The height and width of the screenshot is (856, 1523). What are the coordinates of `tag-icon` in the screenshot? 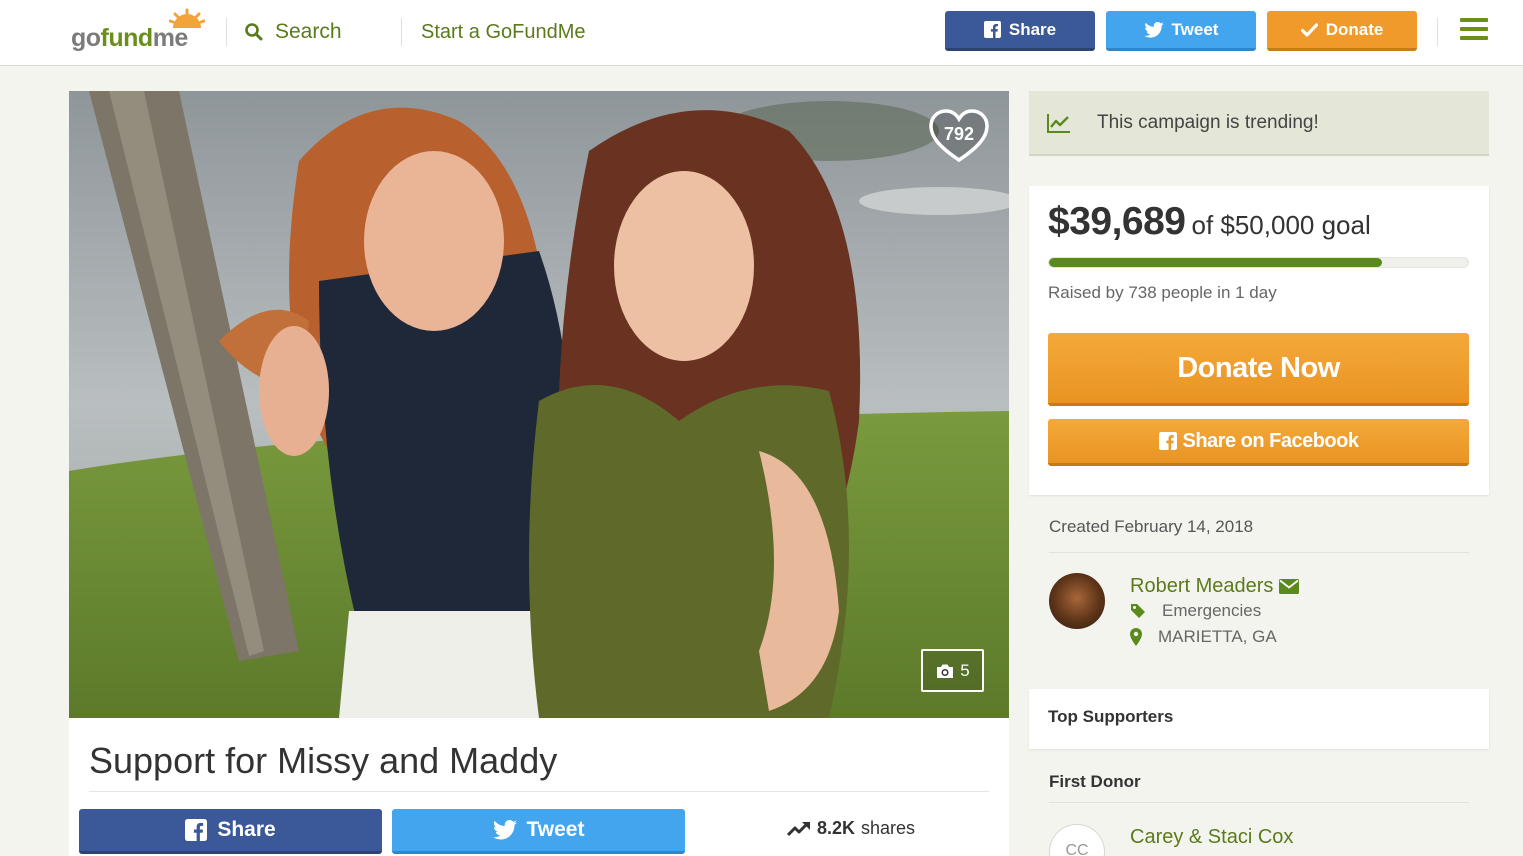 It's located at (1138, 611).